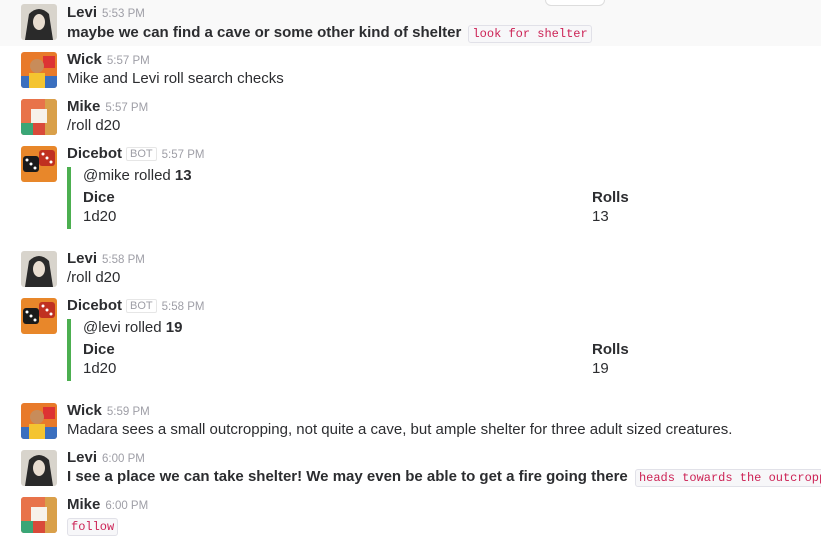 The image size is (821, 541). I want to click on message-header: Wick 5:57 PM, so click(108, 60).